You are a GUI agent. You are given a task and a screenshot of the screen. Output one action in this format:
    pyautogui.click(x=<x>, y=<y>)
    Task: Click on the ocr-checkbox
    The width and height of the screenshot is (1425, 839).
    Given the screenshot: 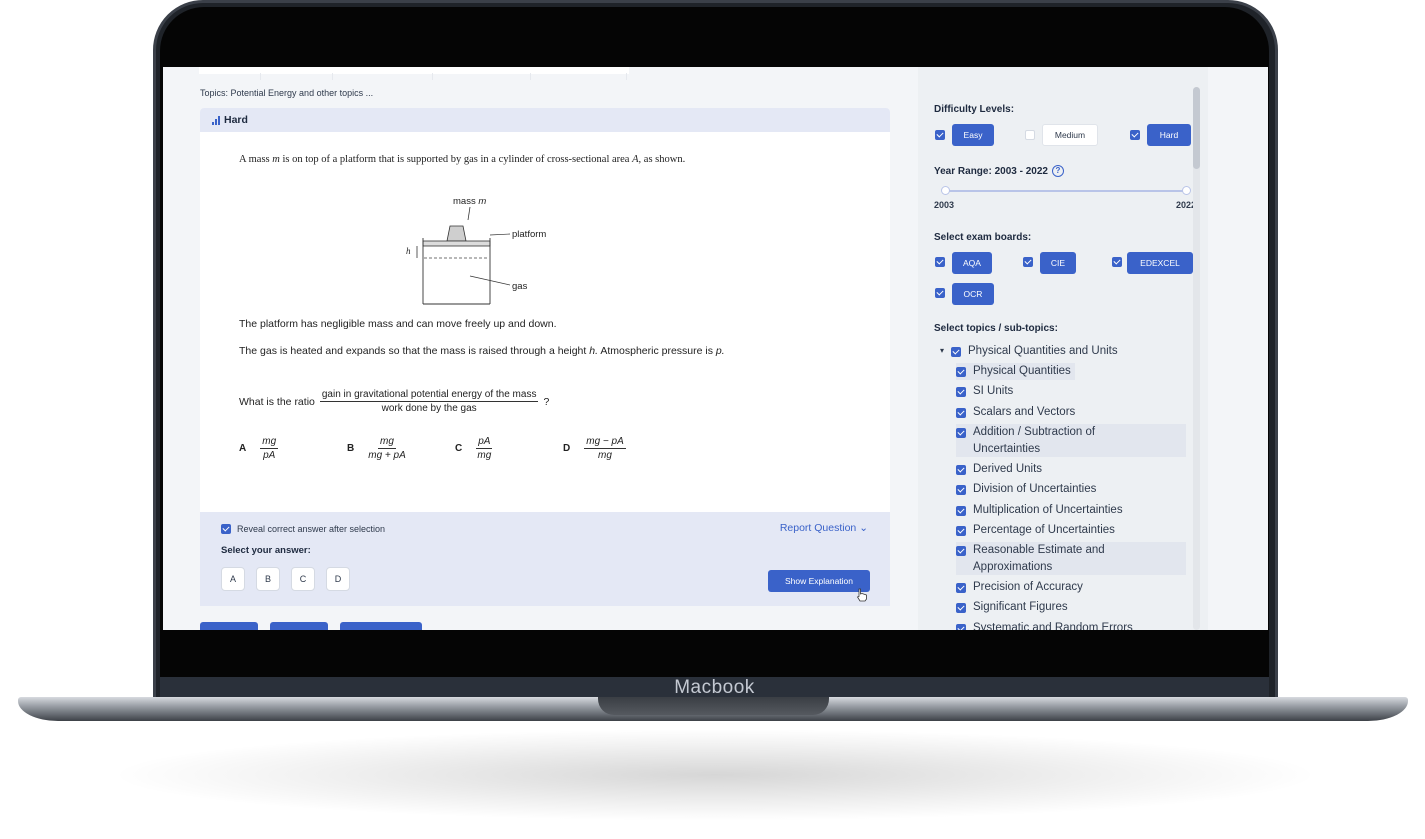 What is the action you would take?
    pyautogui.click(x=940, y=293)
    